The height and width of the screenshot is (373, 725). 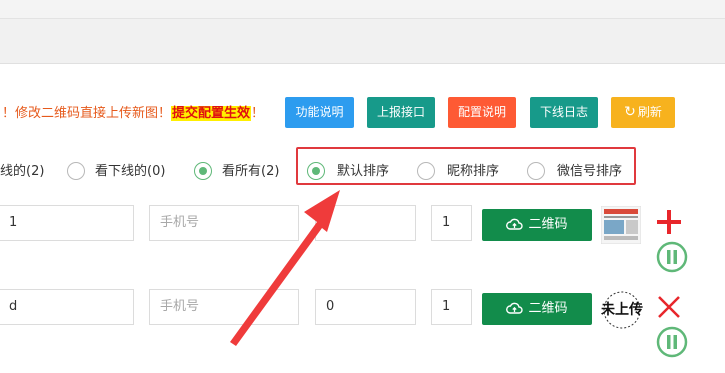 I want to click on notice-highlight: 提交配置生效, so click(x=211, y=113).